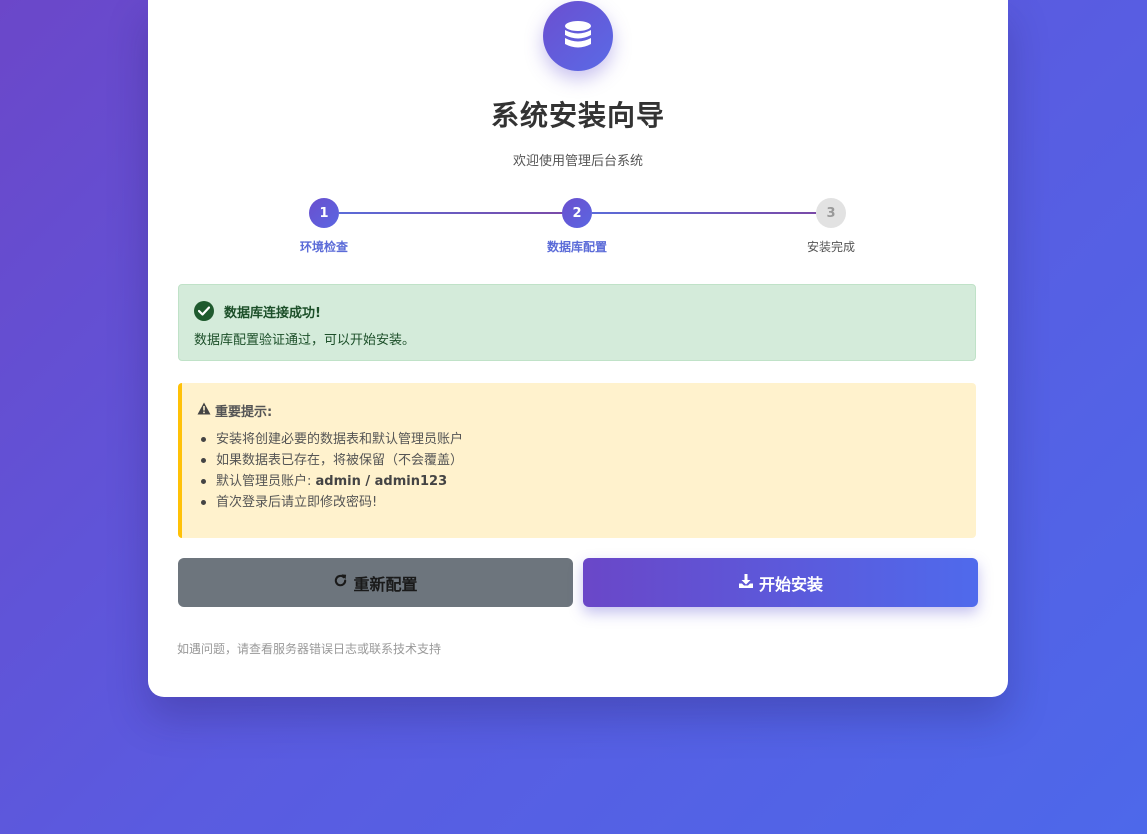  I want to click on warning-title-text: 重要提示:, so click(244, 412).